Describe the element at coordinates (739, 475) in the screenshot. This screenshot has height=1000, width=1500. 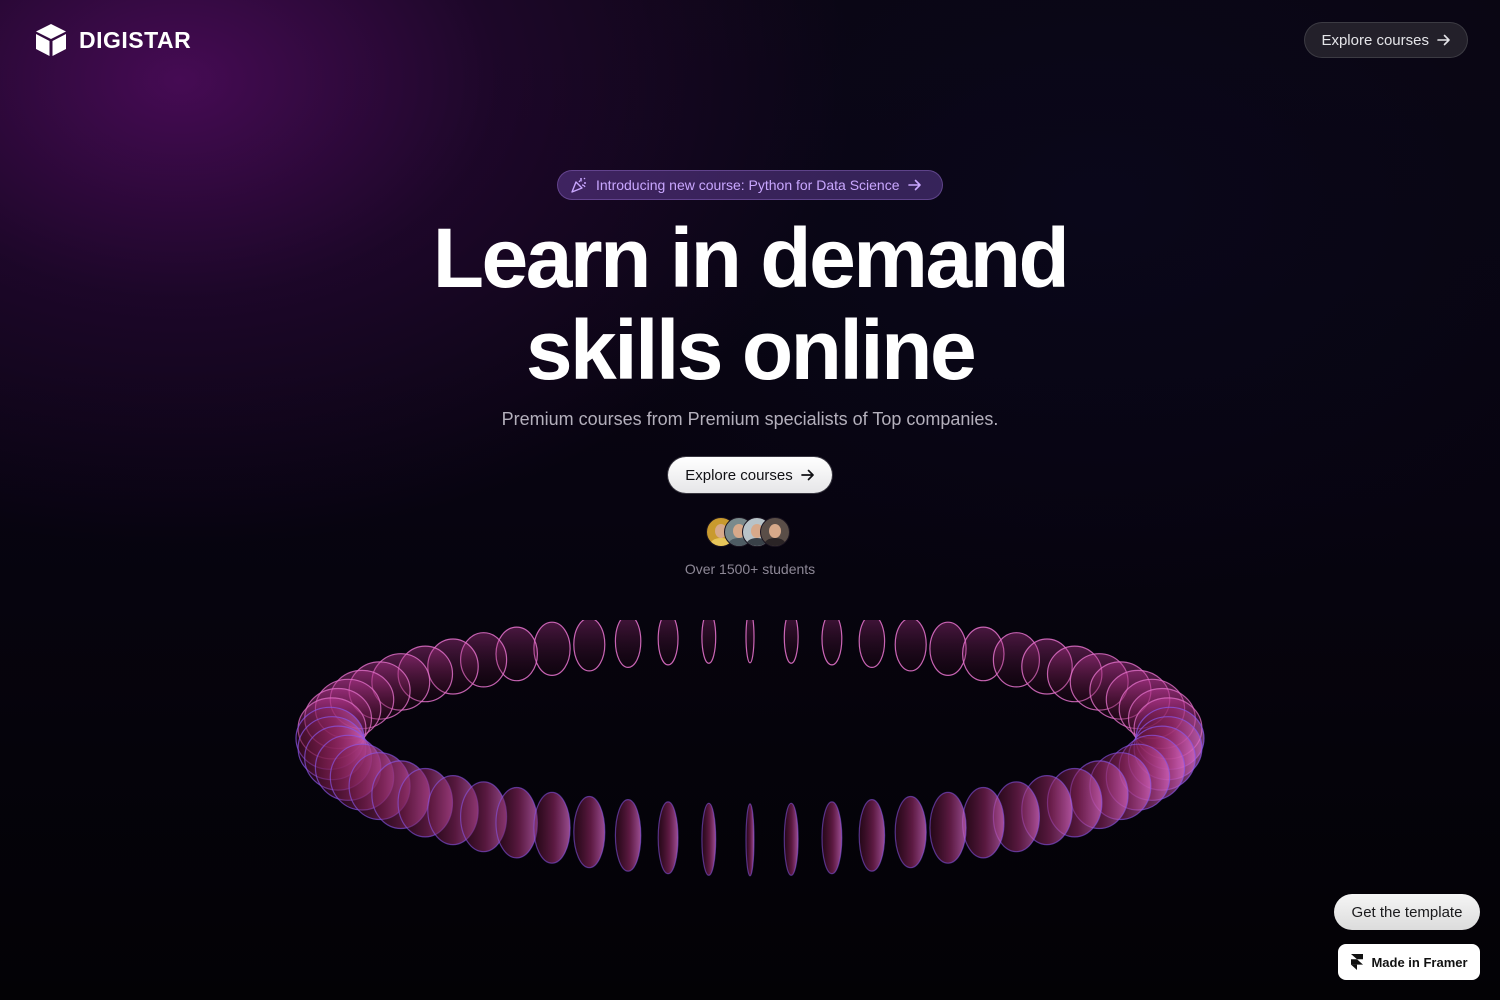
I see `explore-courses-cta-label: Explore courses` at that location.